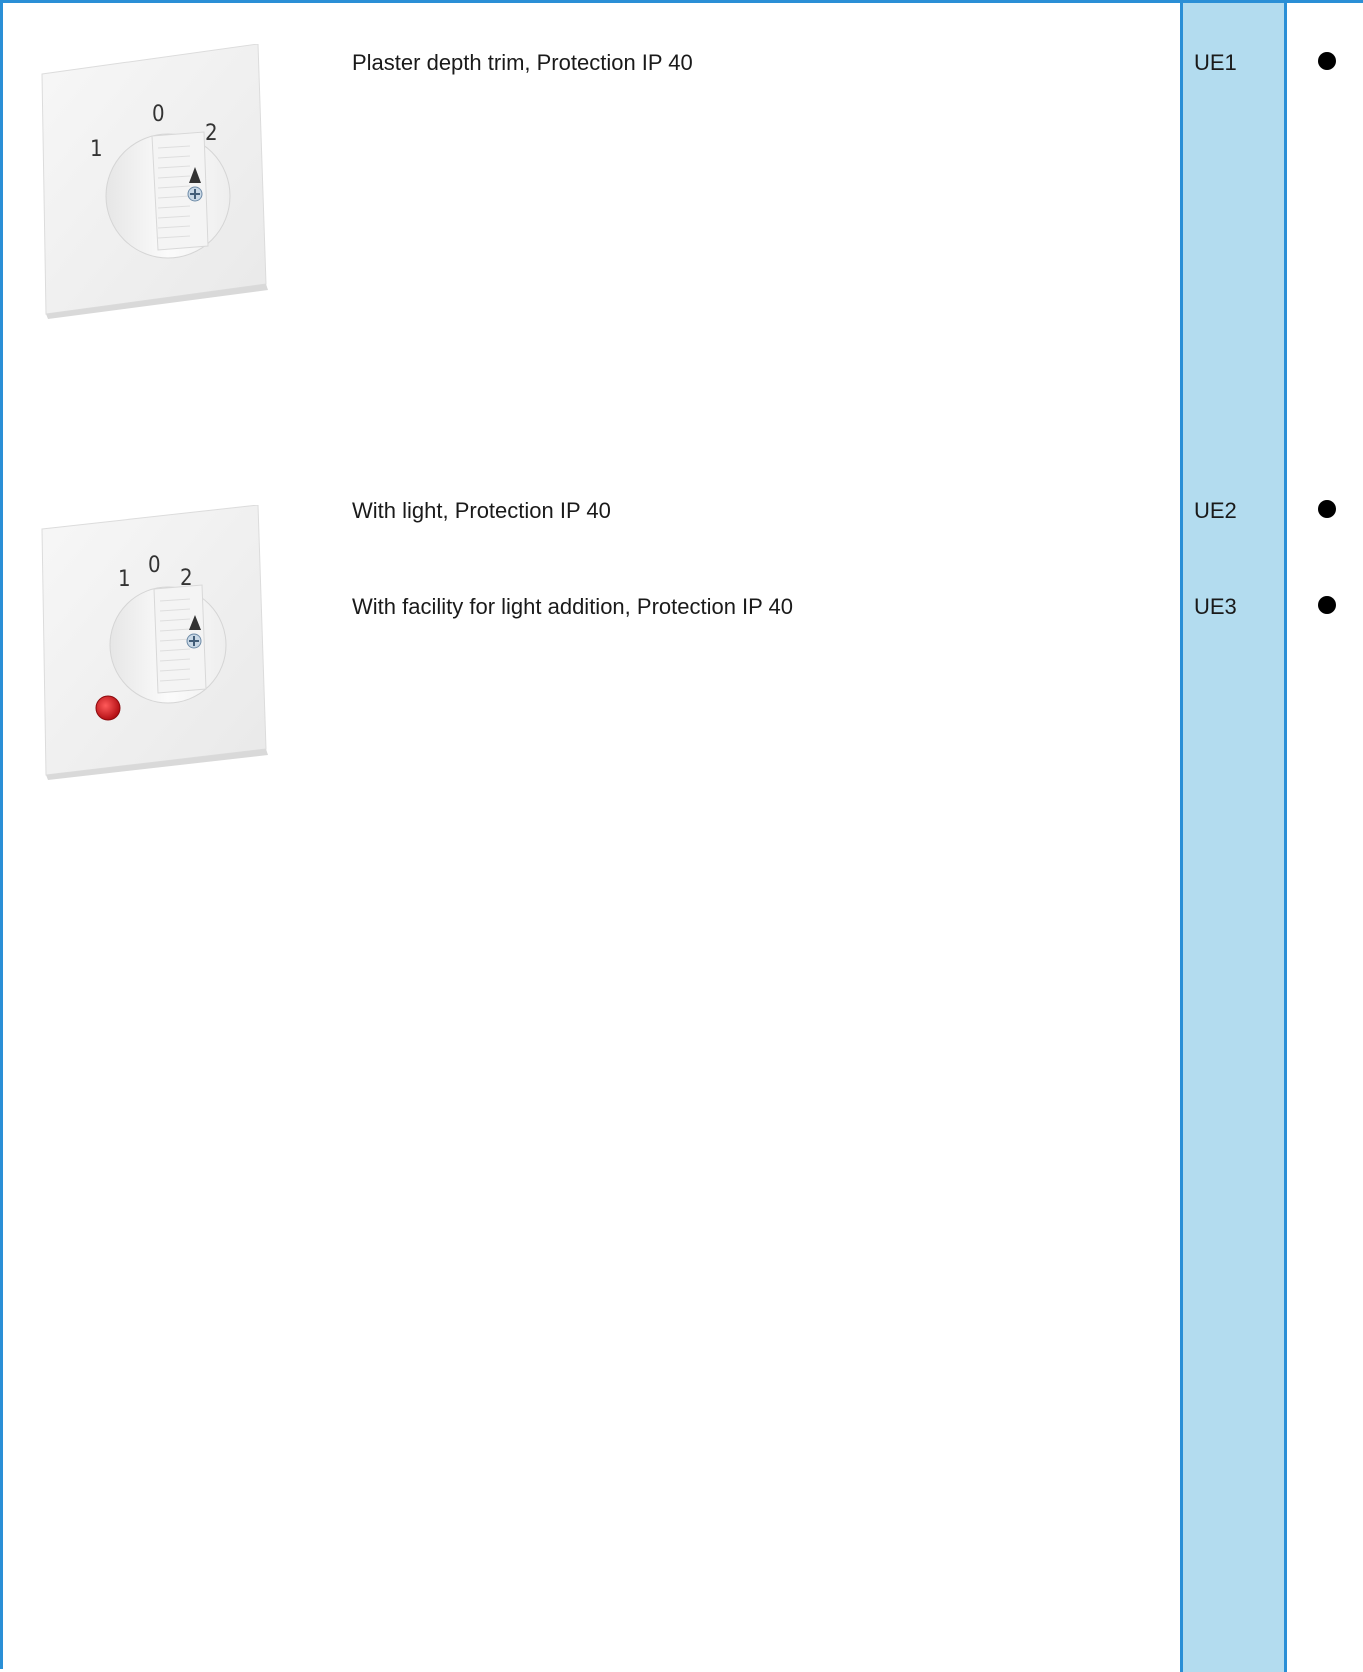  I want to click on availability-dot-ue3, so click(1327, 605).